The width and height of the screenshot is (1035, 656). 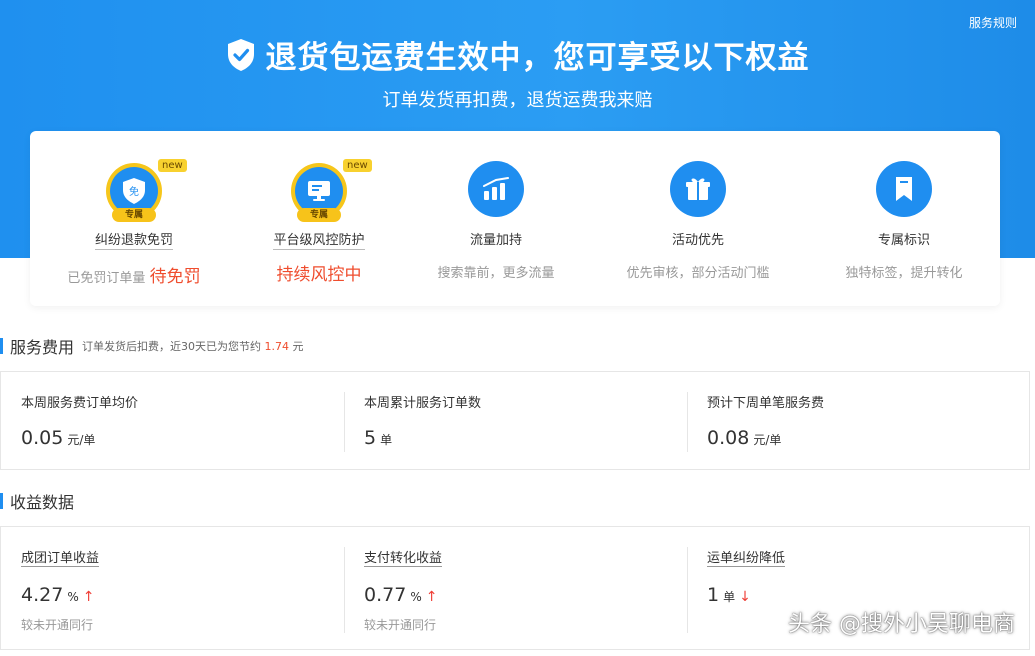 I want to click on section-title: 服务费用, so click(x=42, y=346).